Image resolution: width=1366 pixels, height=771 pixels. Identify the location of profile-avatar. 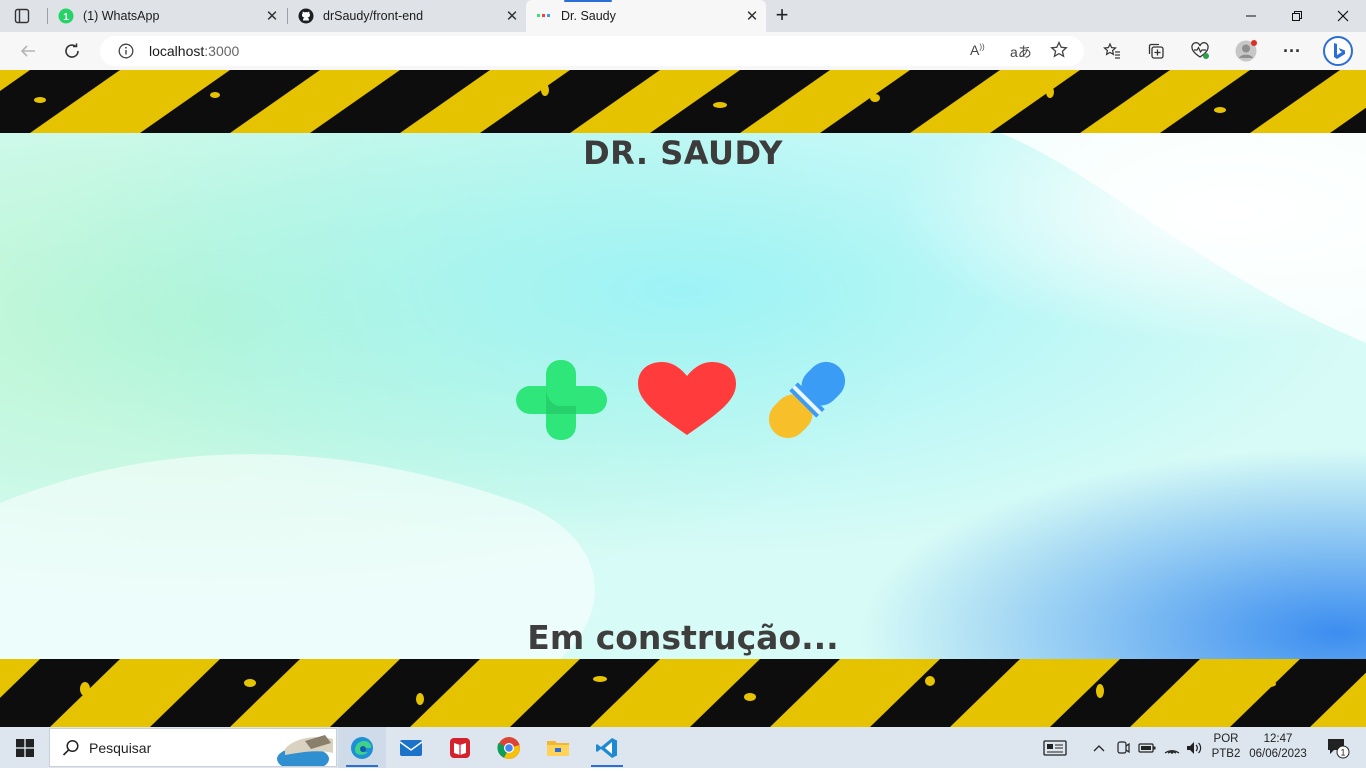
(1246, 51).